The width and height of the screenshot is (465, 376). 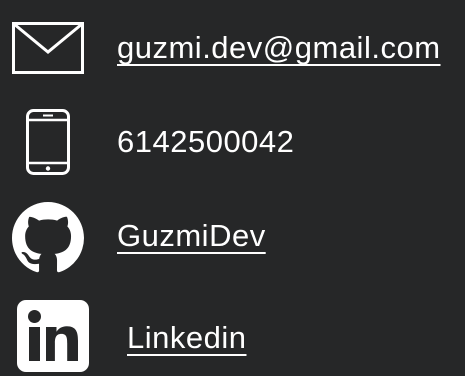 What do you see at coordinates (191, 235) in the screenshot?
I see `github-link: GuzmiDev` at bounding box center [191, 235].